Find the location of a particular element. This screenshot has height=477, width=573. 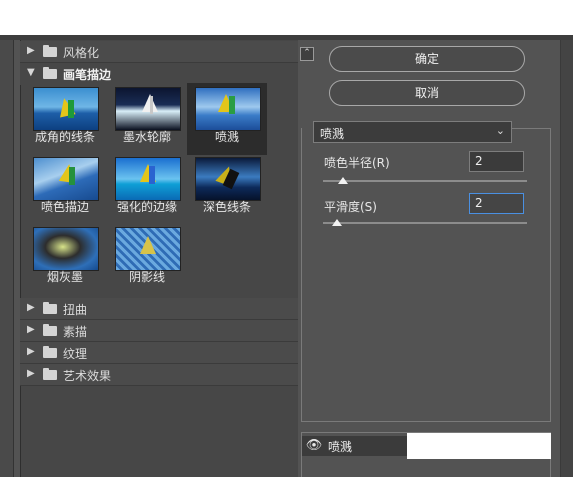

category-label: 风格化 is located at coordinates (81, 53).